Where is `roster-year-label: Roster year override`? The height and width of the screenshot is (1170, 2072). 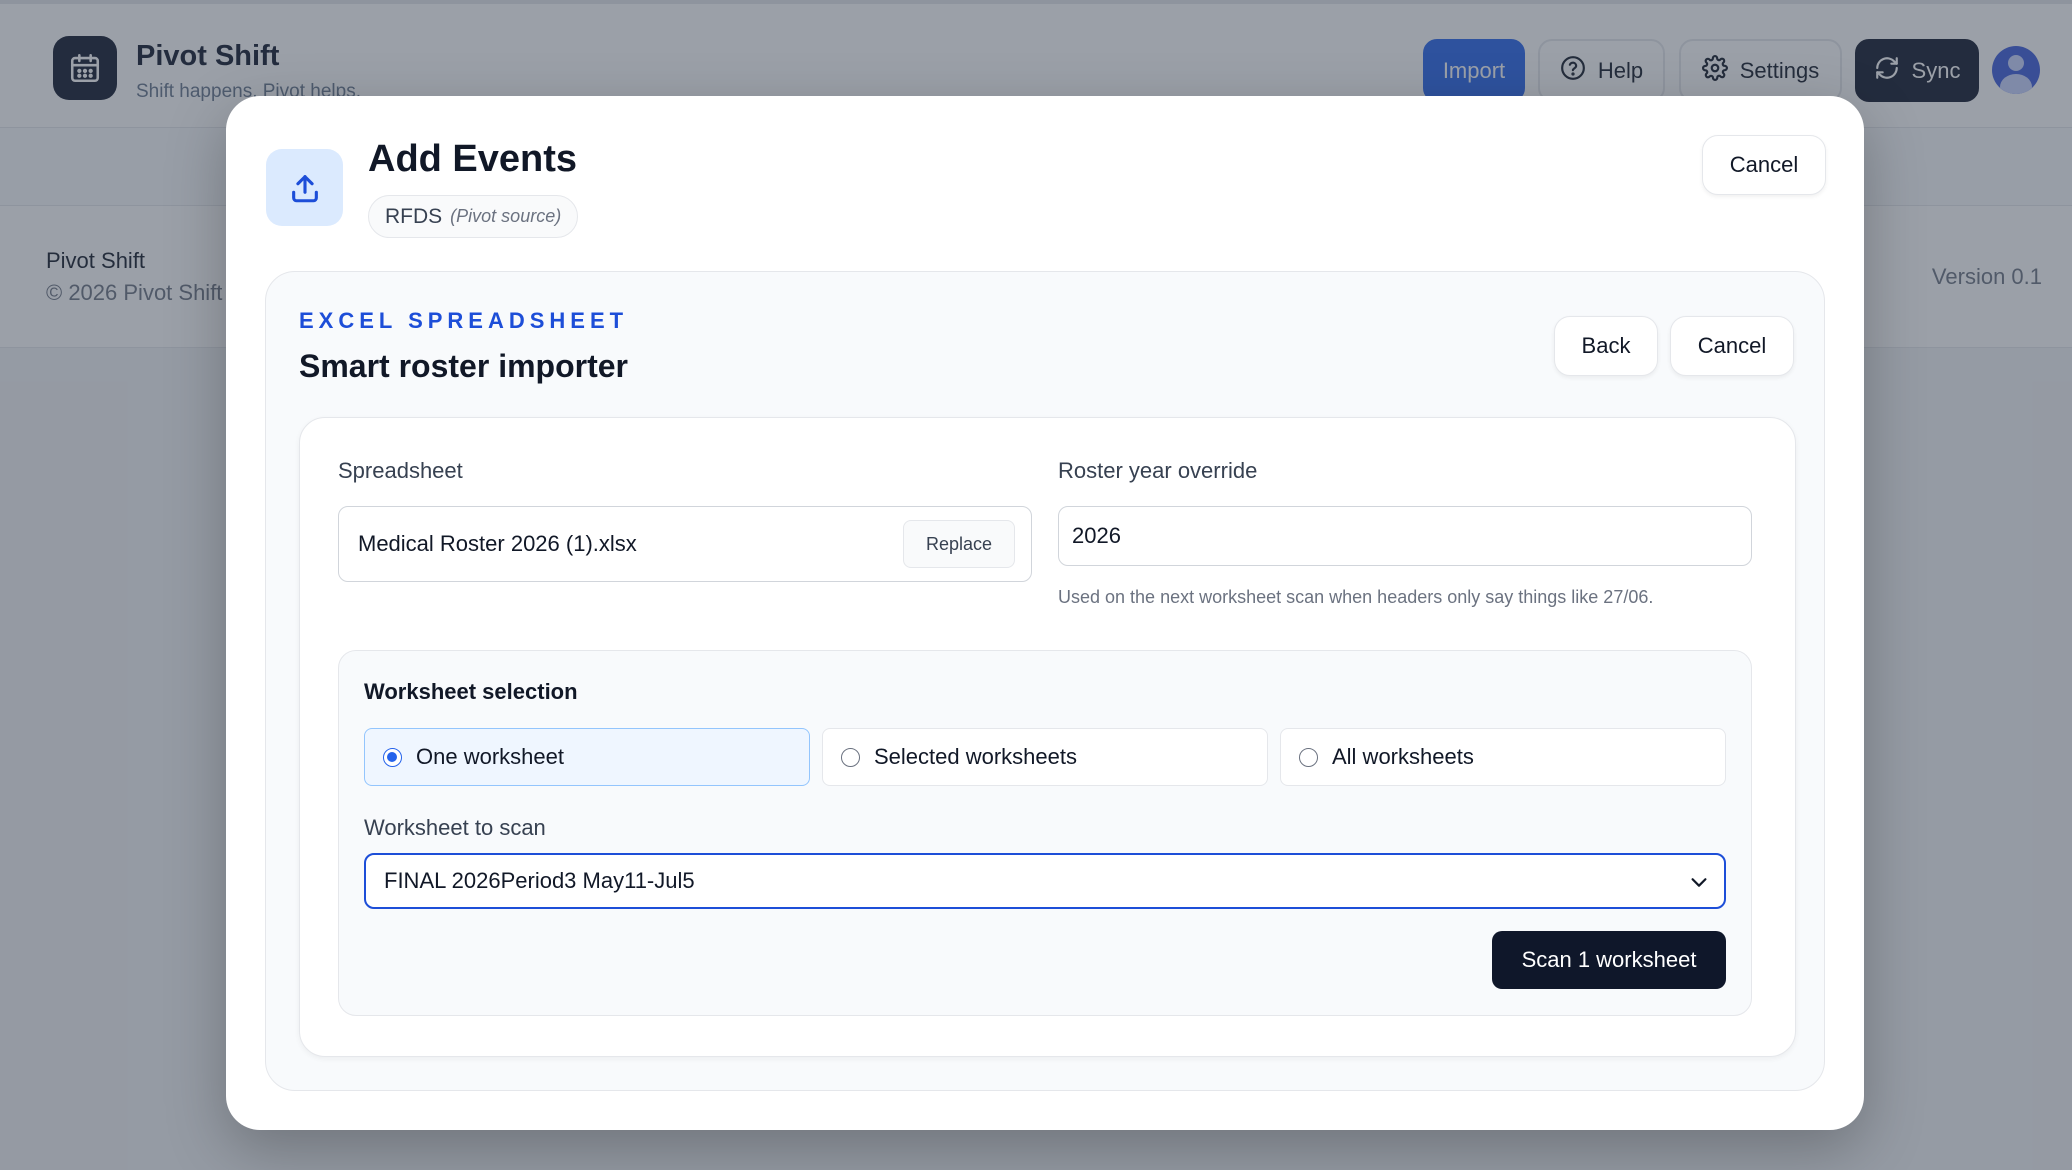
roster-year-label: Roster year override is located at coordinates (1158, 470).